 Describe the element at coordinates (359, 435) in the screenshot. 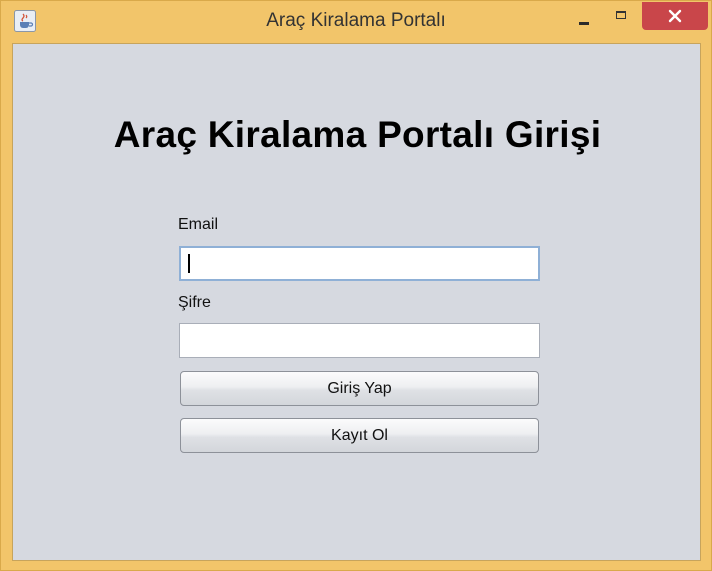

I see `register-button: Kayıt Ol` at that location.